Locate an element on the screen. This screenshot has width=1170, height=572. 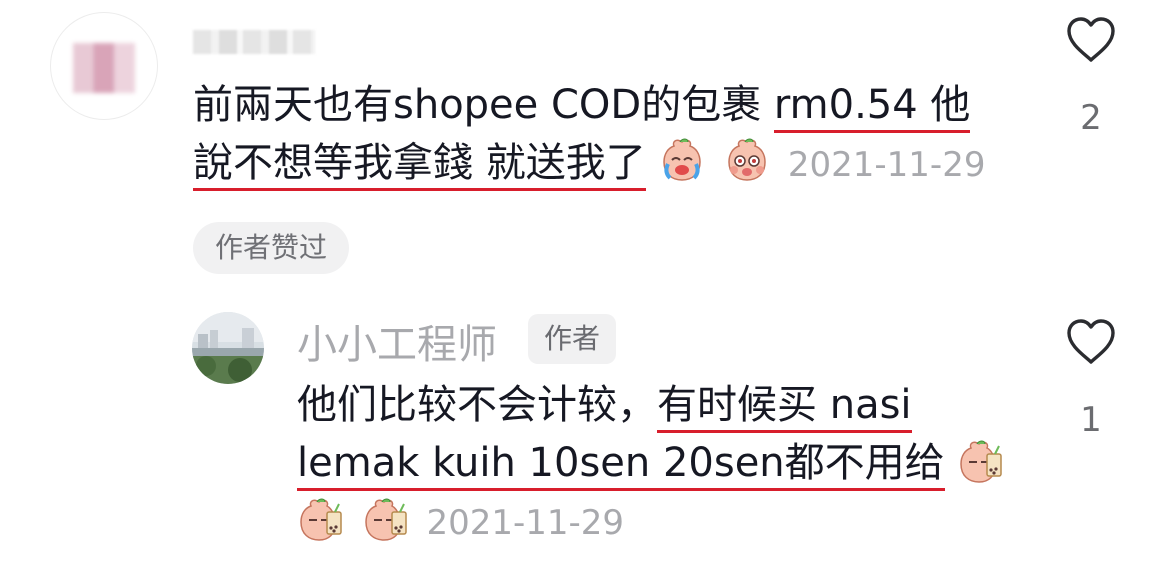
comment-text-underlined: rm0.54 他 is located at coordinates (872, 107).